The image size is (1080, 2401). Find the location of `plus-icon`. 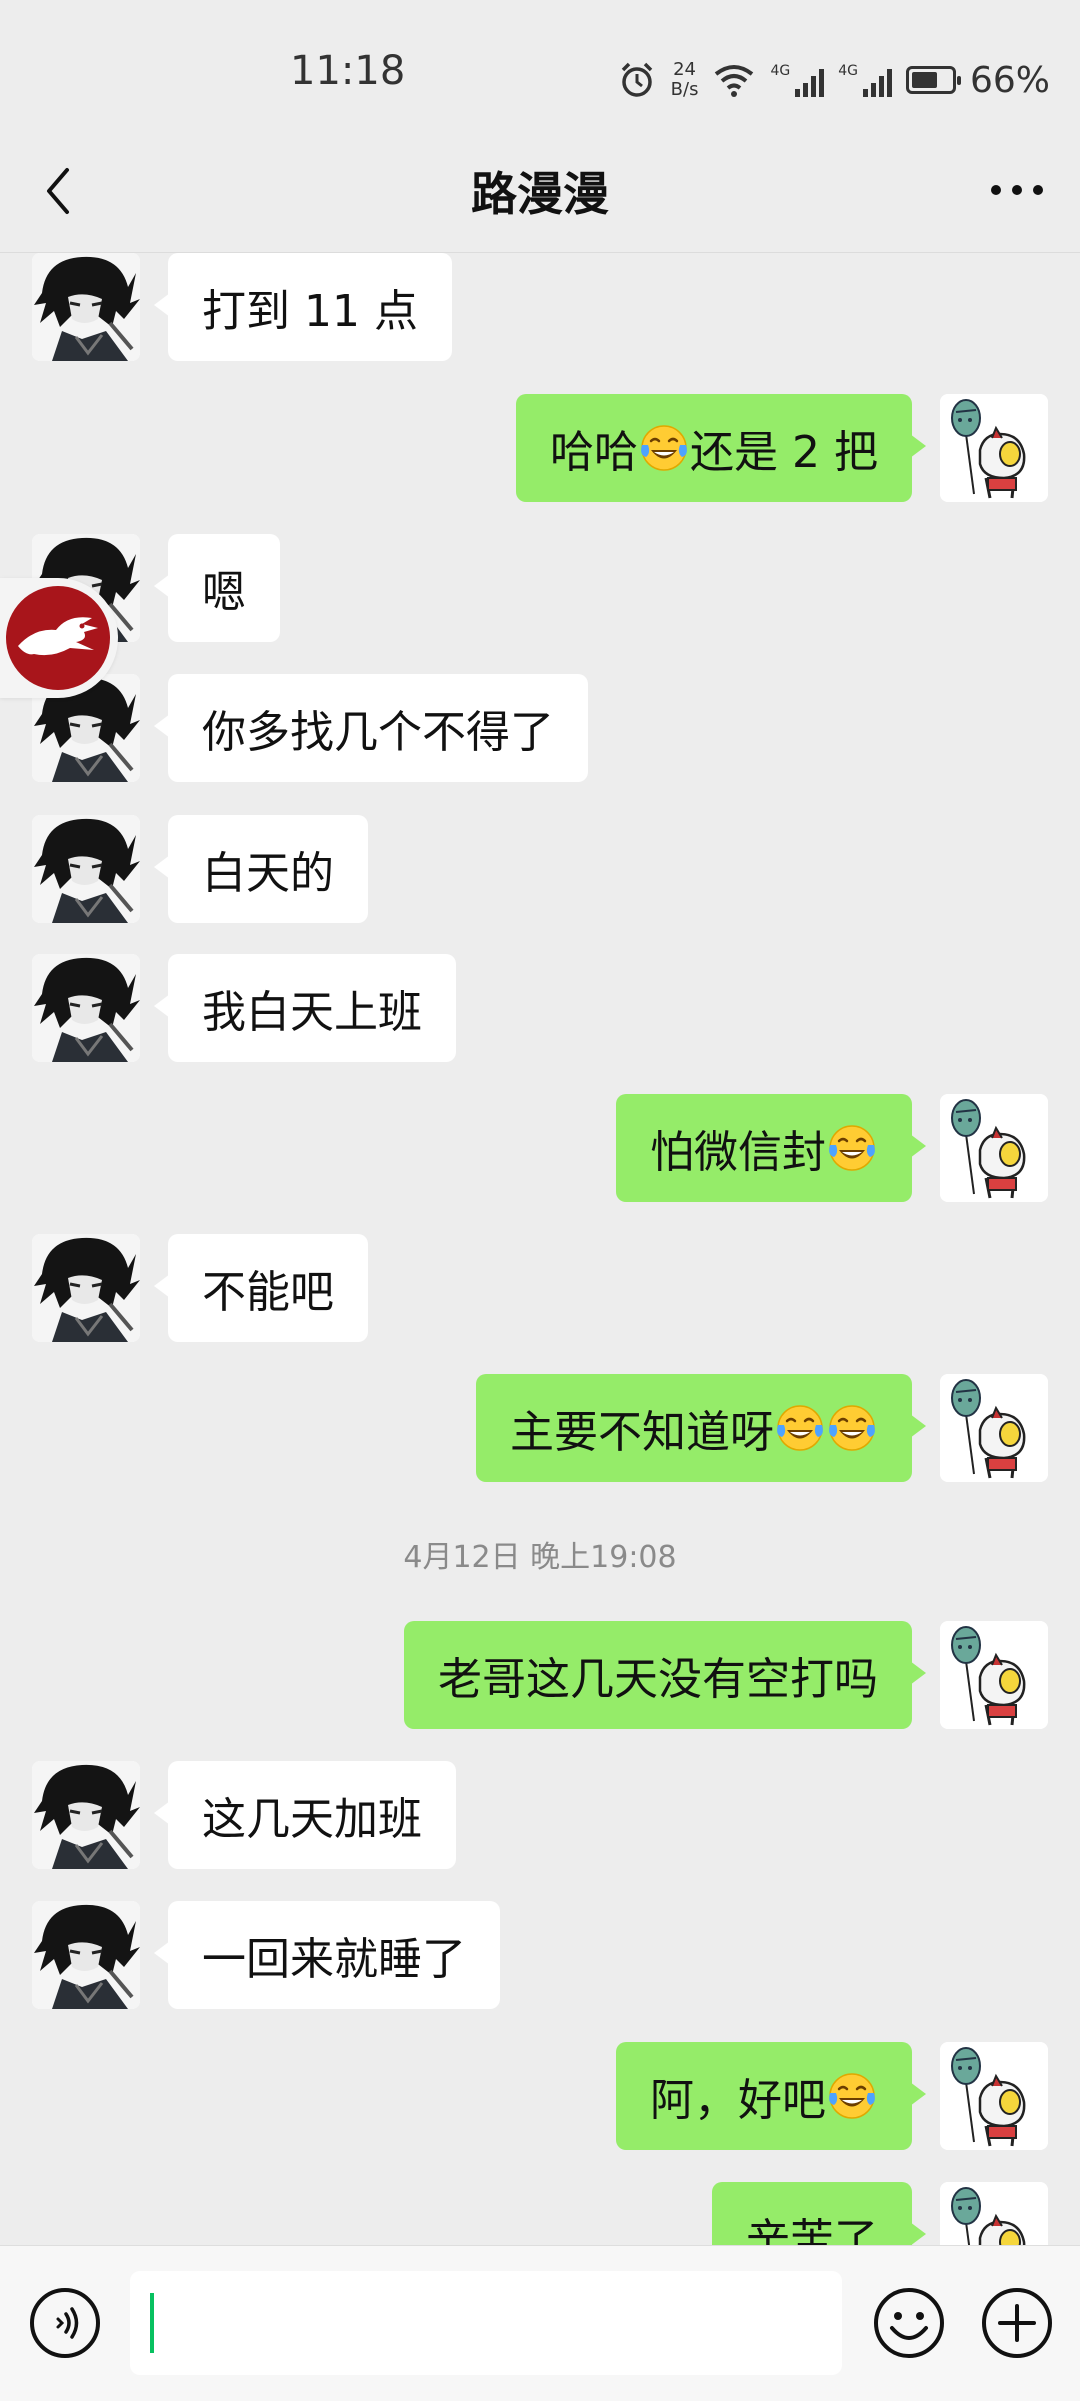

plus-icon is located at coordinates (1017, 2323).